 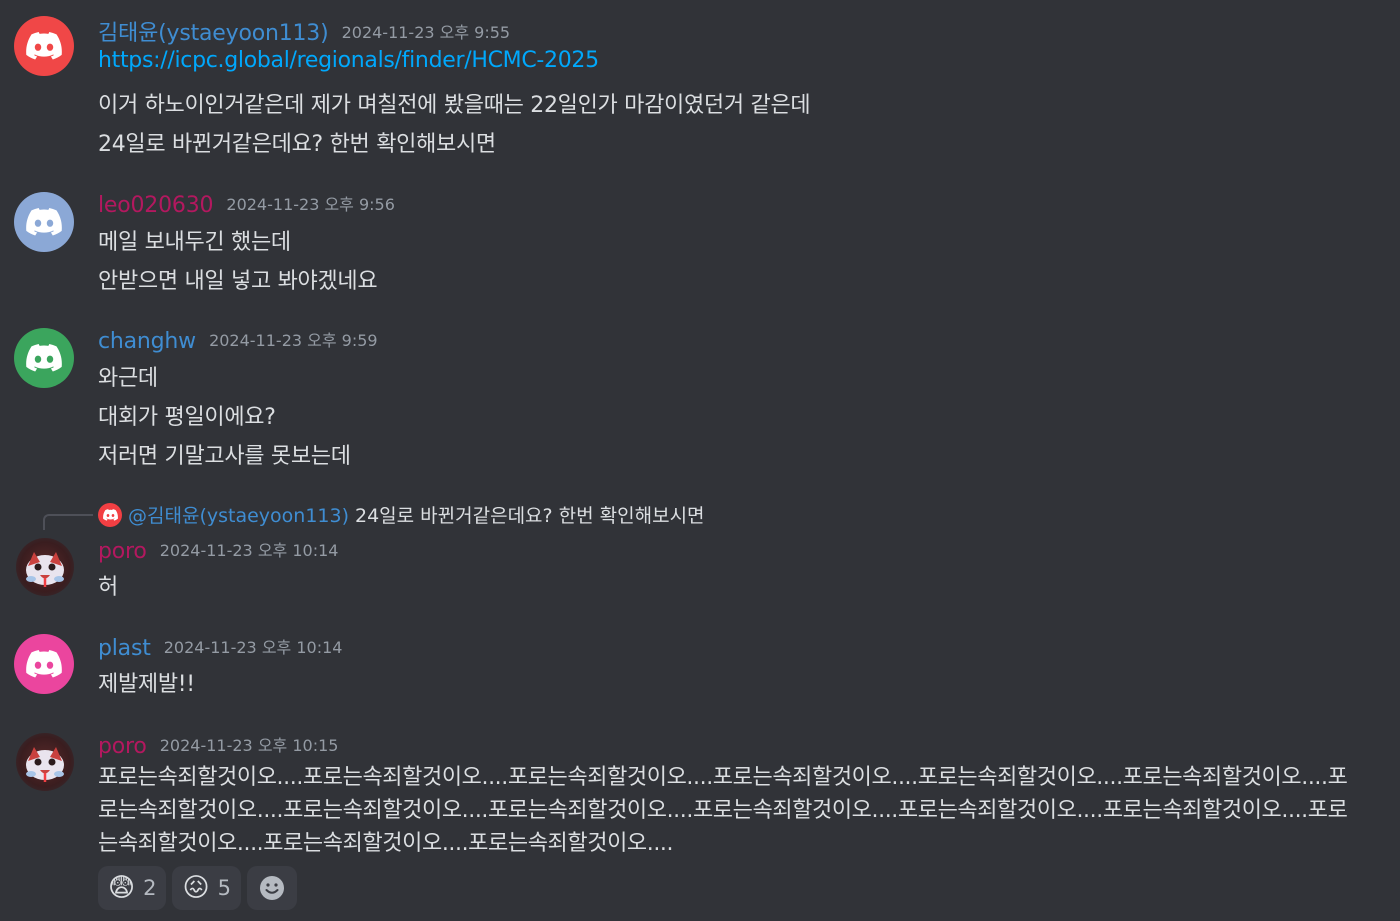 What do you see at coordinates (147, 341) in the screenshot?
I see `username: changhw` at bounding box center [147, 341].